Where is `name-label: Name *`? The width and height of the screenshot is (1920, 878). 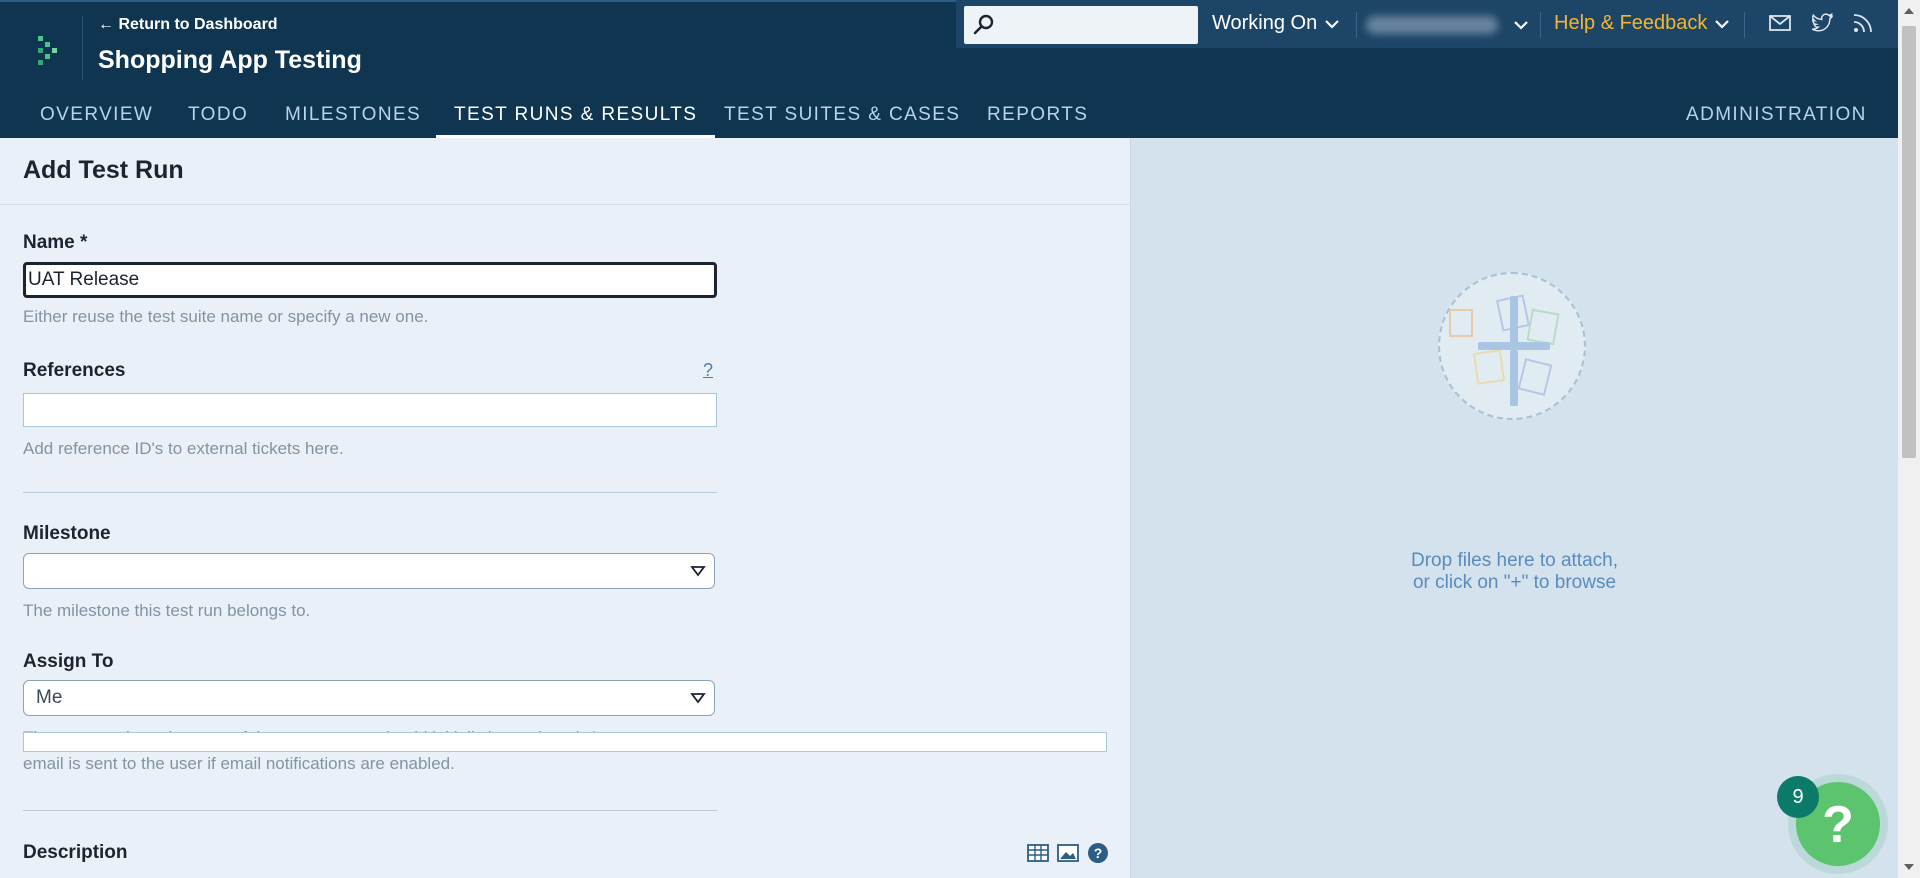 name-label: Name * is located at coordinates (55, 242).